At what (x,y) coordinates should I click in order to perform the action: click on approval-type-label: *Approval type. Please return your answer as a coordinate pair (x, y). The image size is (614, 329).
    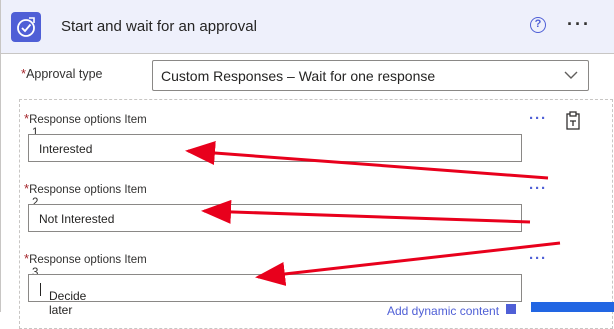
    Looking at the image, I should click on (62, 73).